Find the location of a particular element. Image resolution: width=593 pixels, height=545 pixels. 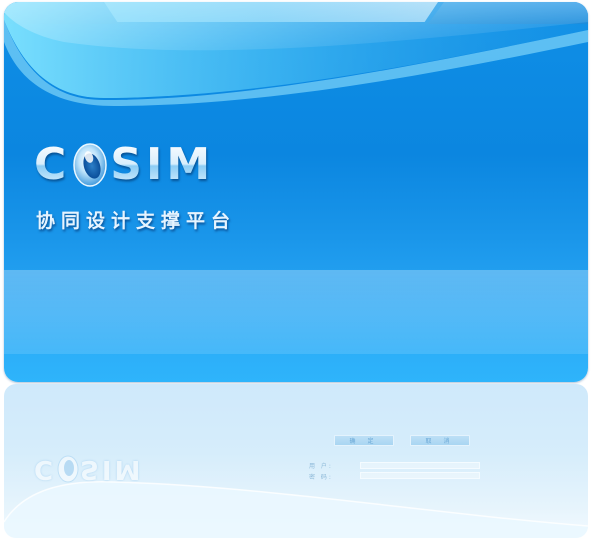

logo-reflection: C SIM is located at coordinates (88, 469).